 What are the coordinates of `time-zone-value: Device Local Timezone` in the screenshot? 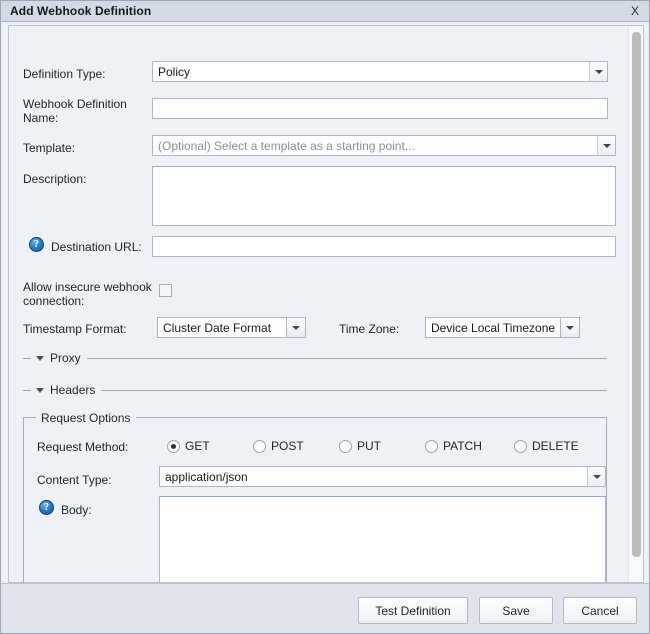 It's located at (493, 327).